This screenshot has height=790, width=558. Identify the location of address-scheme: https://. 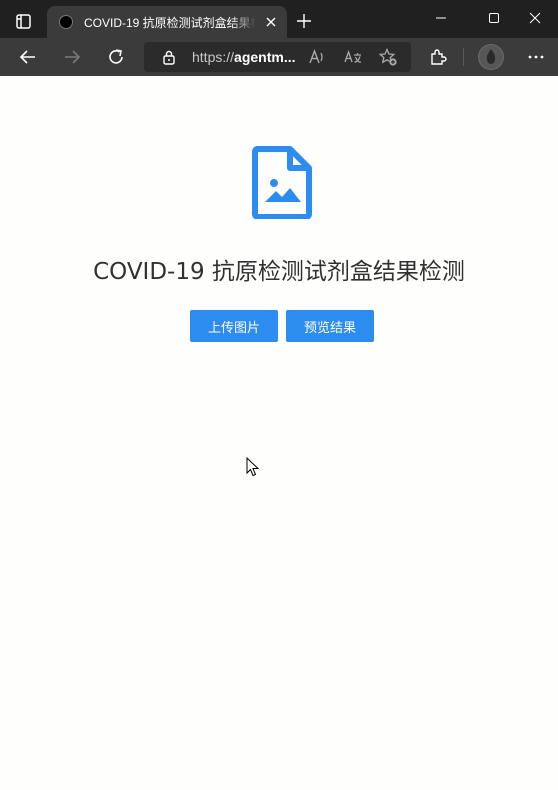
(213, 57).